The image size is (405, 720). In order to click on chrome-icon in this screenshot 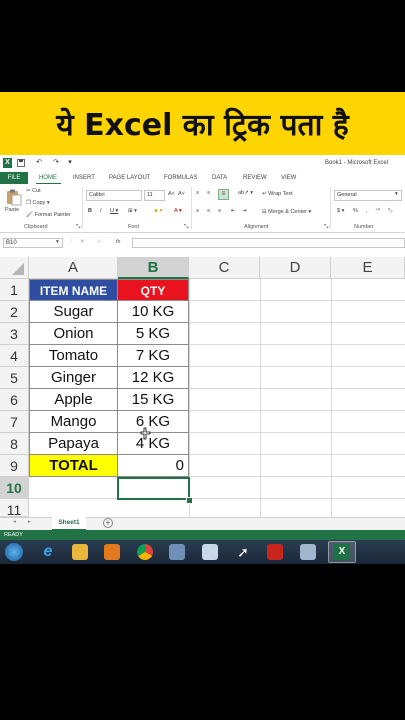, I will do `click(145, 552)`.